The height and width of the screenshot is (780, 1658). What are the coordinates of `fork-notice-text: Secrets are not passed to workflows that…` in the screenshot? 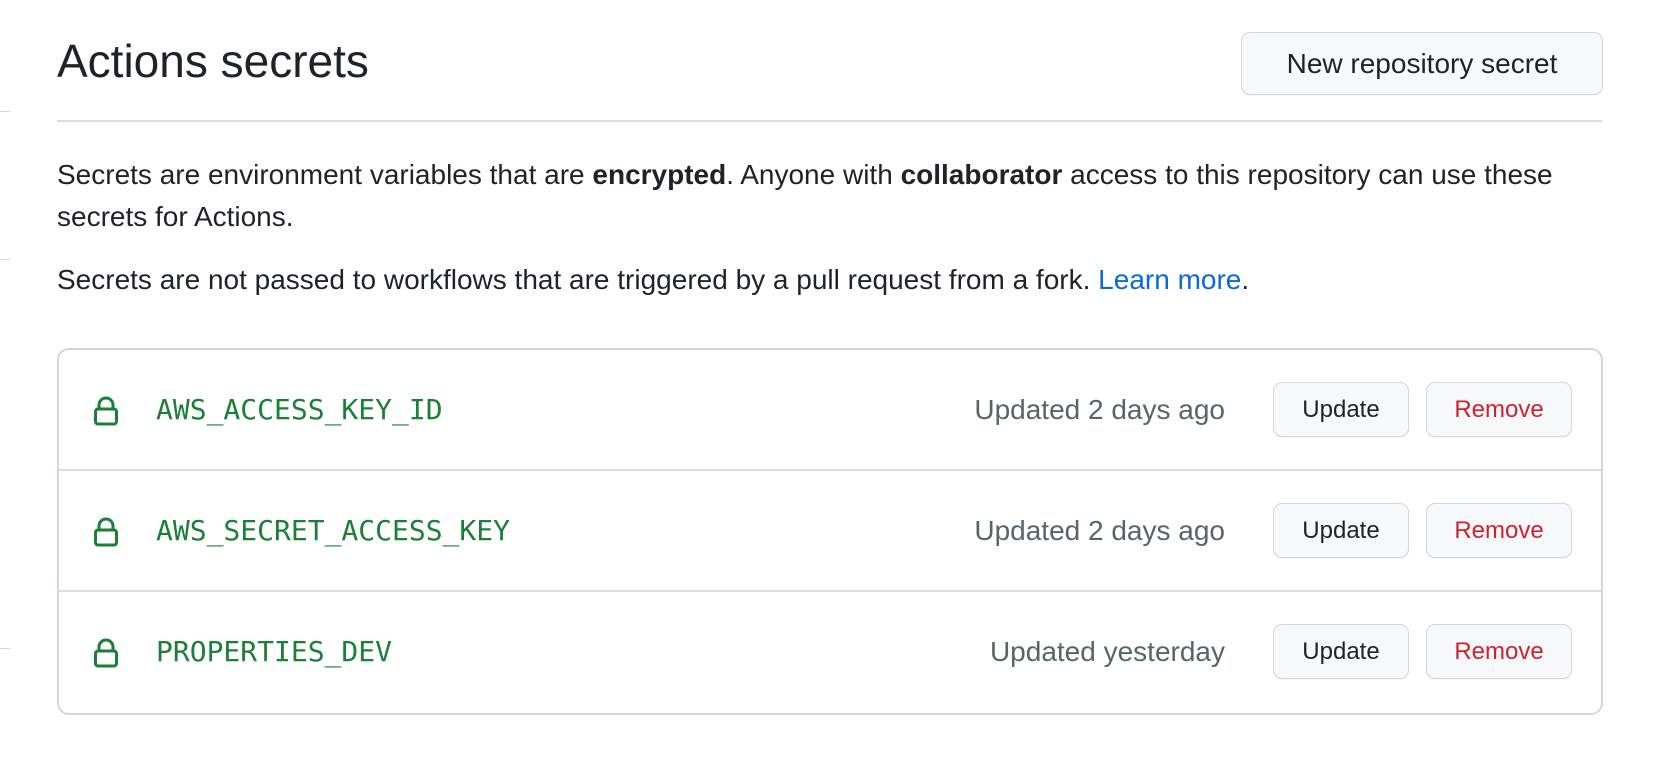 It's located at (578, 279).